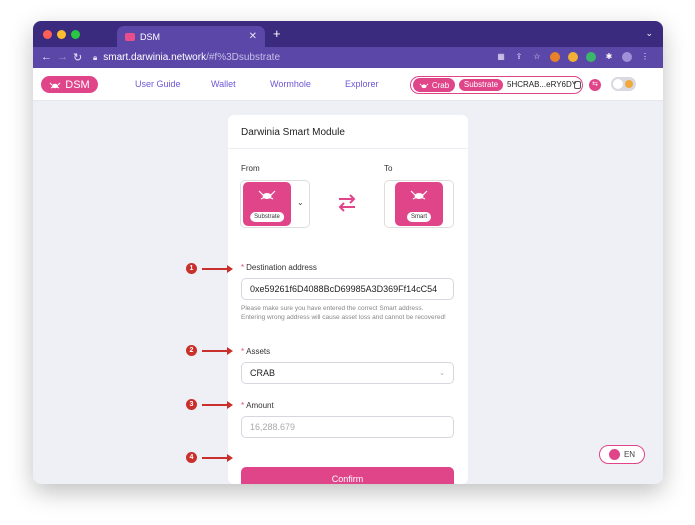 This screenshot has height=525, width=695. I want to click on network-selector: Crab, so click(434, 85).